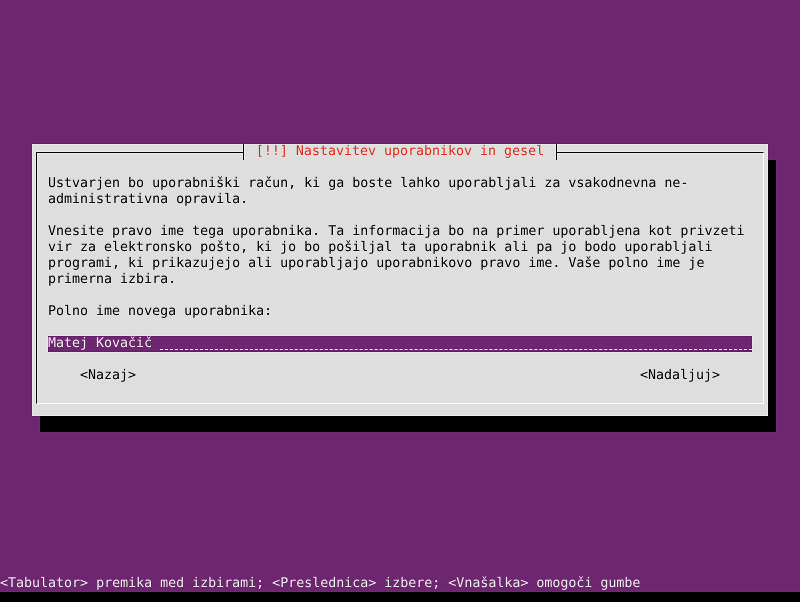 The image size is (800, 602). I want to click on paragraph-text: Vnesite pravo ime tega uporabnika. Ta informacija bo na primer uporabljena kot privzeti vir za elektronsko pošto, ki jo bo pošiljal ta uporabnik ali pa jo bodo uporabljali programi, ki prikazujejo ali uporabljajo uporabnikovo pravo ime. Vaše polno ime je primerna izbira., so click(397, 256).